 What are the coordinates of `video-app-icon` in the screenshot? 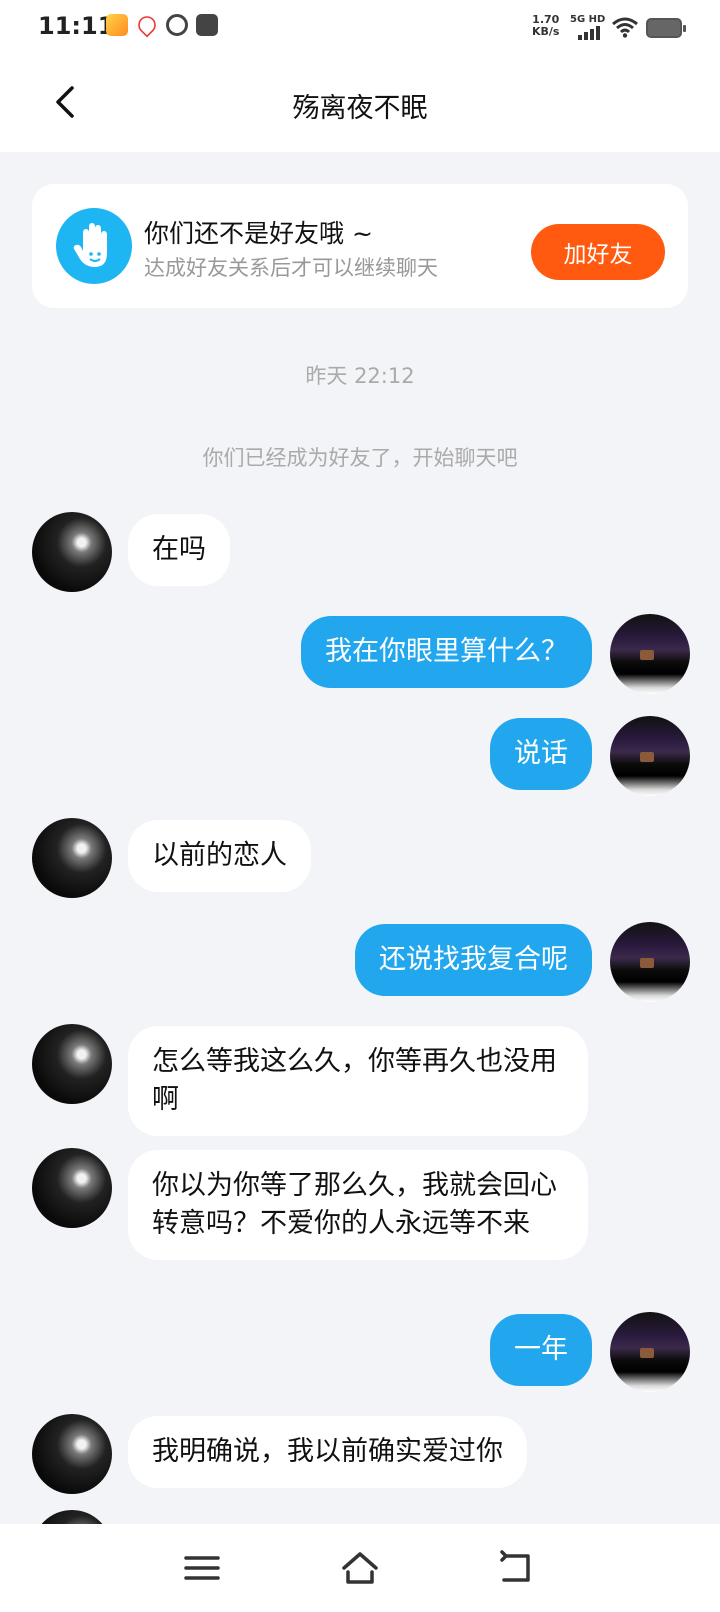 It's located at (117, 25).